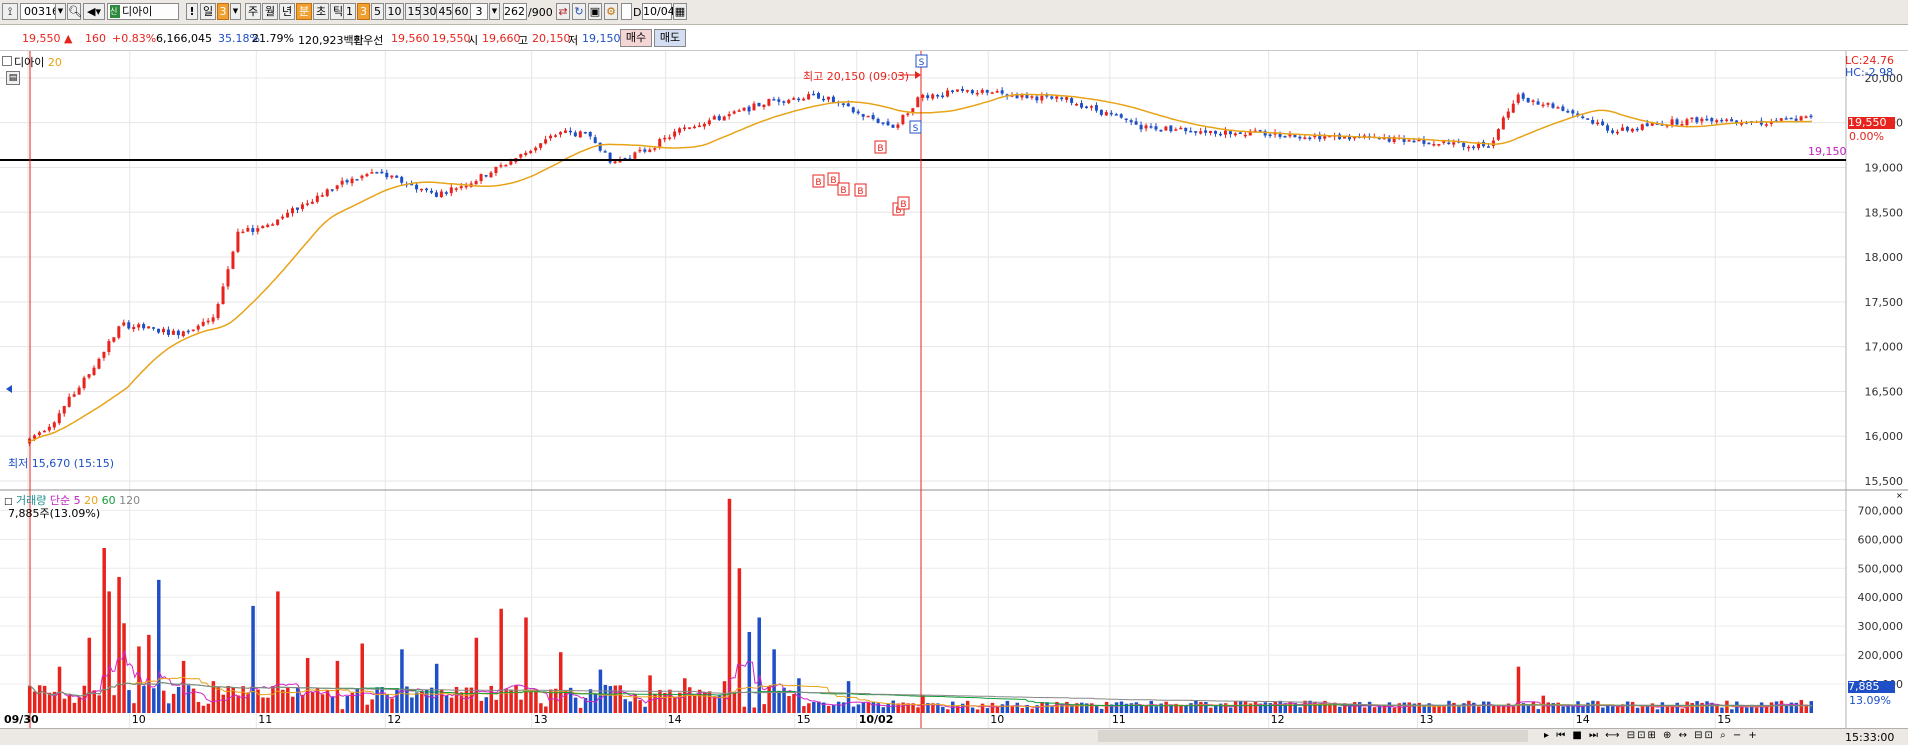 Image resolution: width=1908 pixels, height=745 pixels. I want to click on panel-close-icon: ×, so click(1900, 496).